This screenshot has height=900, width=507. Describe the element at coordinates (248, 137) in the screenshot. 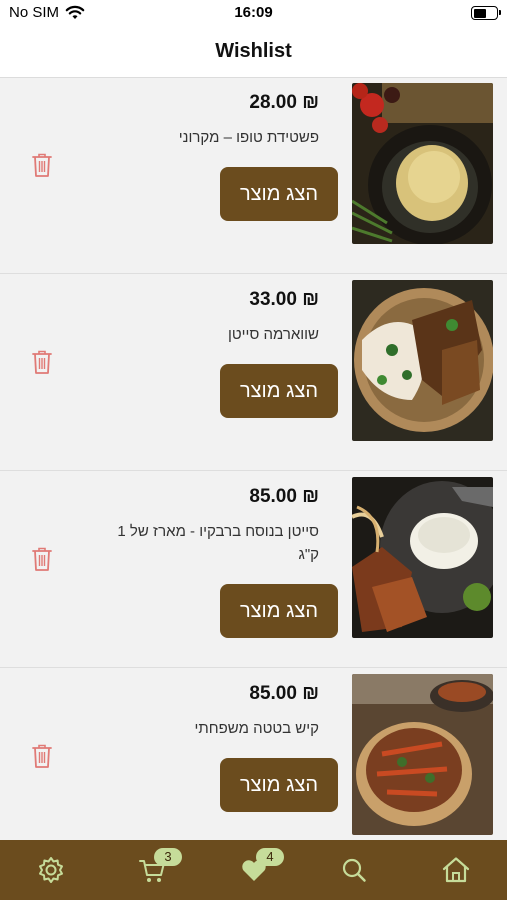

I see `product-name: פשטידת טופו – מקרוני` at that location.